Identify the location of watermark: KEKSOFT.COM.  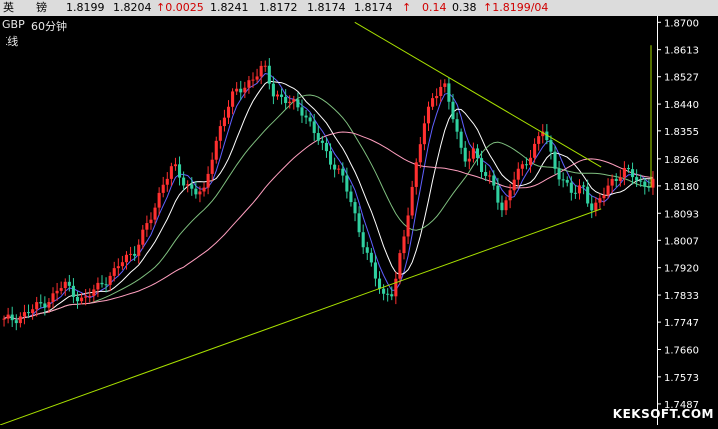
(663, 414).